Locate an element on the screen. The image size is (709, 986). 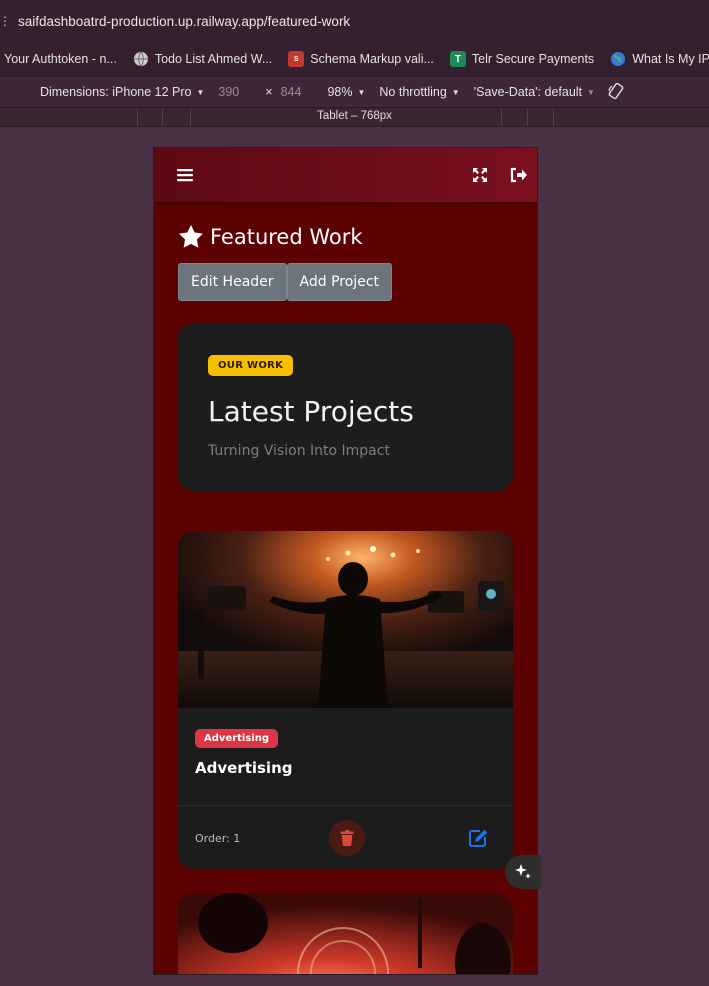
hero-title: Latest Projects is located at coordinates (311, 411).